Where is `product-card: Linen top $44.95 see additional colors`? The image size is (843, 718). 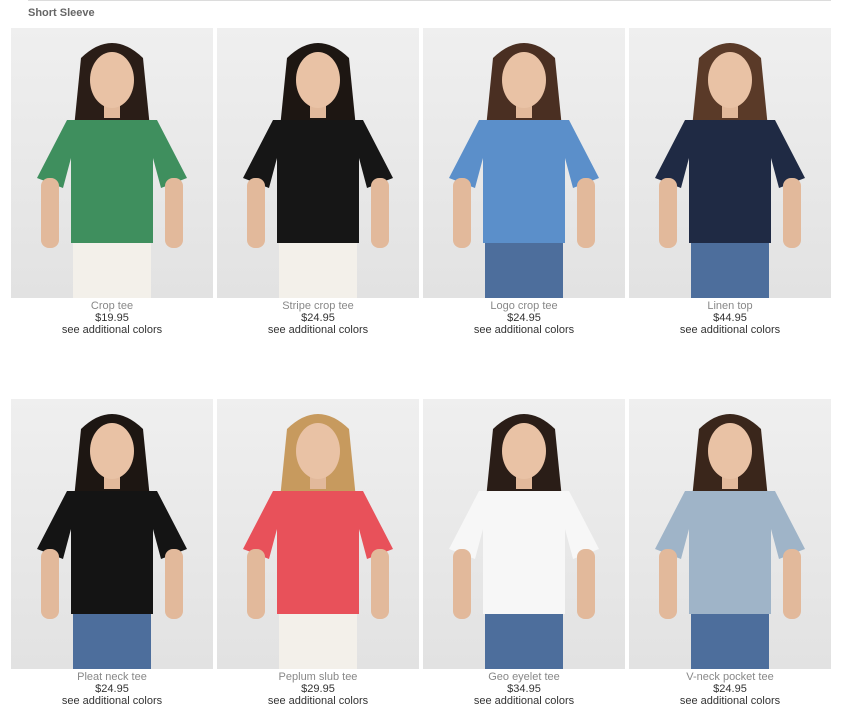
product-card: Linen top $44.95 see additional colors is located at coordinates (730, 182).